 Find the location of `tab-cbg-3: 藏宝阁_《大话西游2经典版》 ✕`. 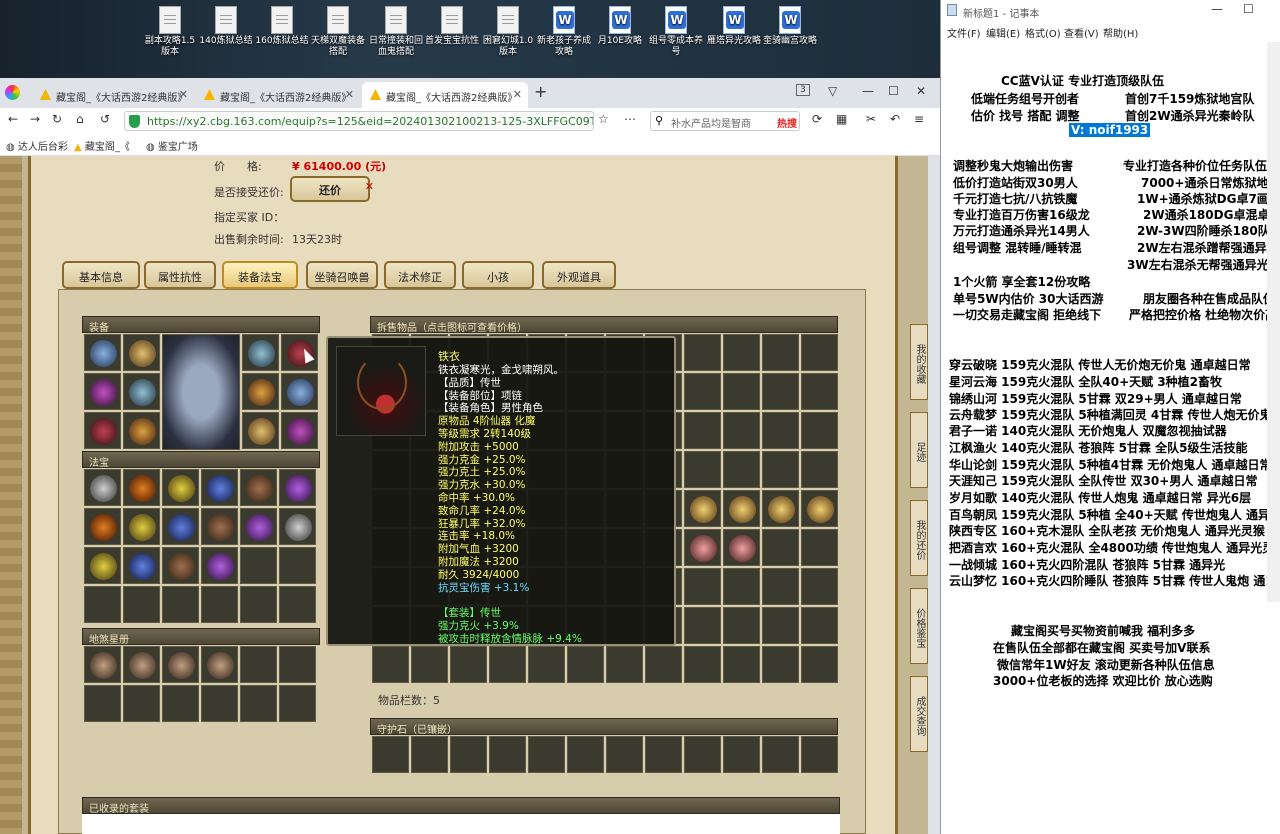

tab-cbg-3: 藏宝阁_《大话西游2经典版》 ✕ is located at coordinates (445, 95).